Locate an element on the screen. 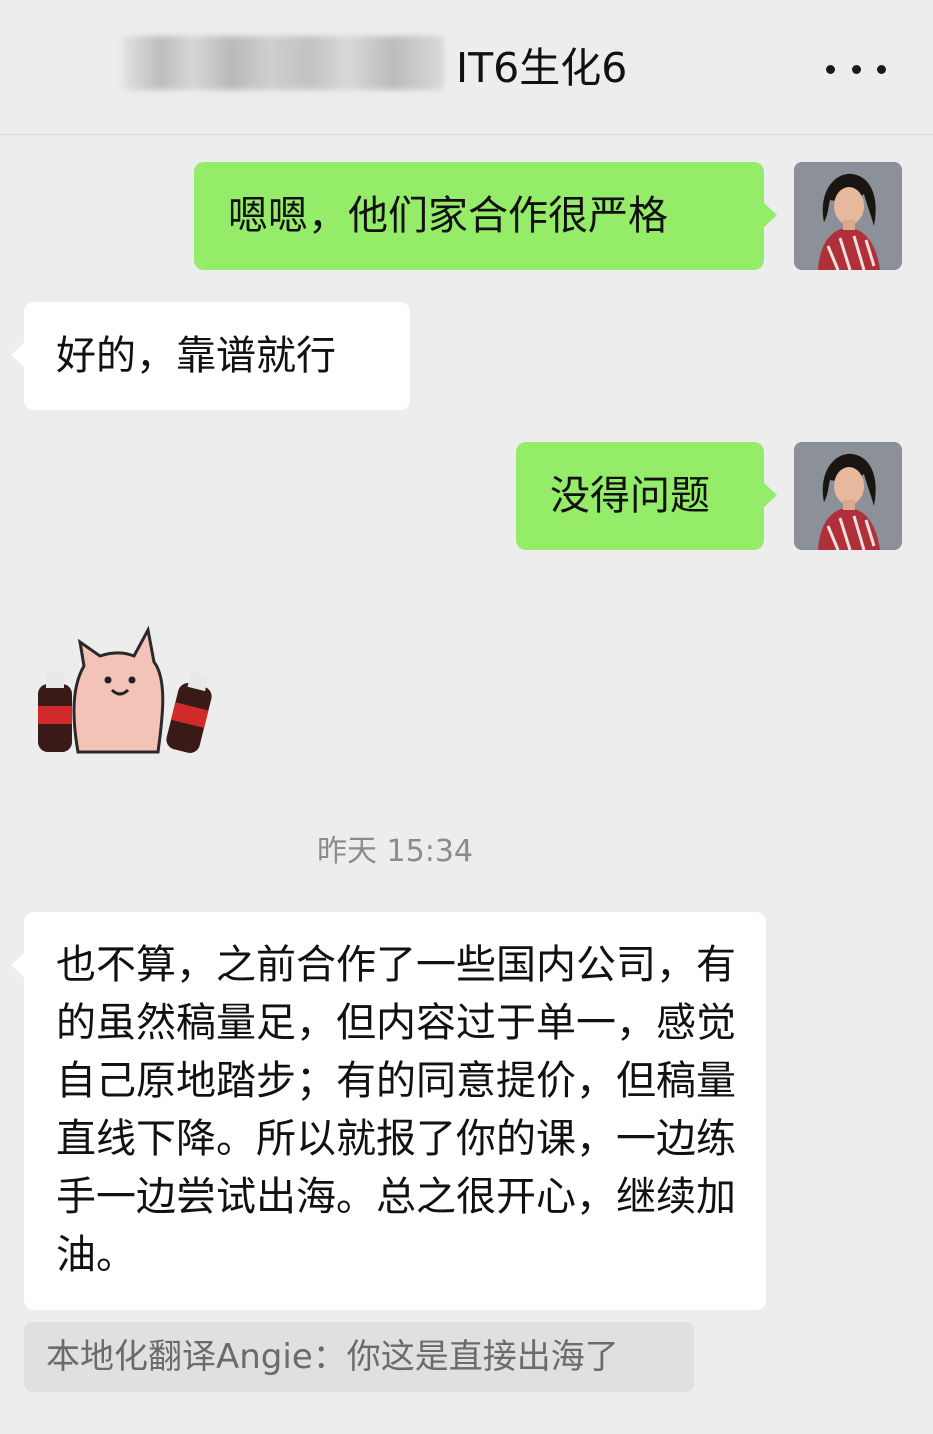  chat-header: IT6生化6 is located at coordinates (466, 67).